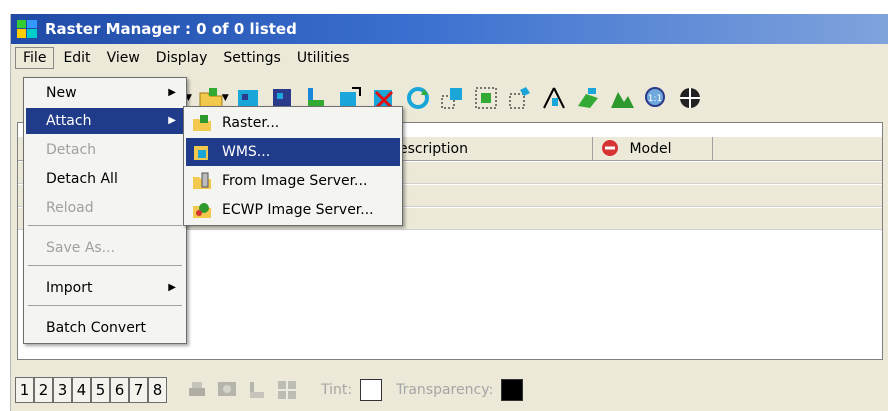 This screenshot has width=888, height=411. I want to click on menu-utilities: Utilities, so click(323, 58).